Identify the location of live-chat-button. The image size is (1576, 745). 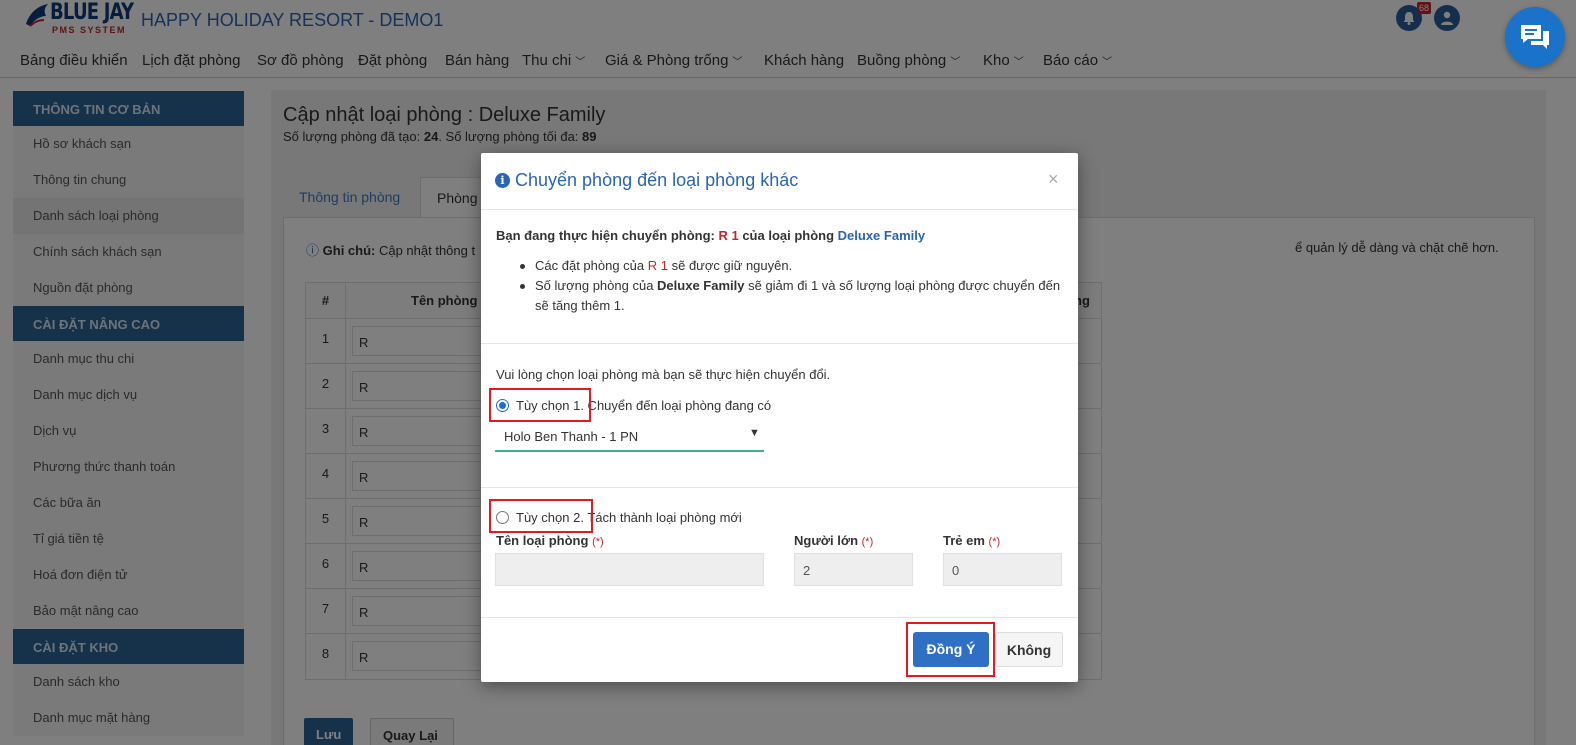
(1535, 37).